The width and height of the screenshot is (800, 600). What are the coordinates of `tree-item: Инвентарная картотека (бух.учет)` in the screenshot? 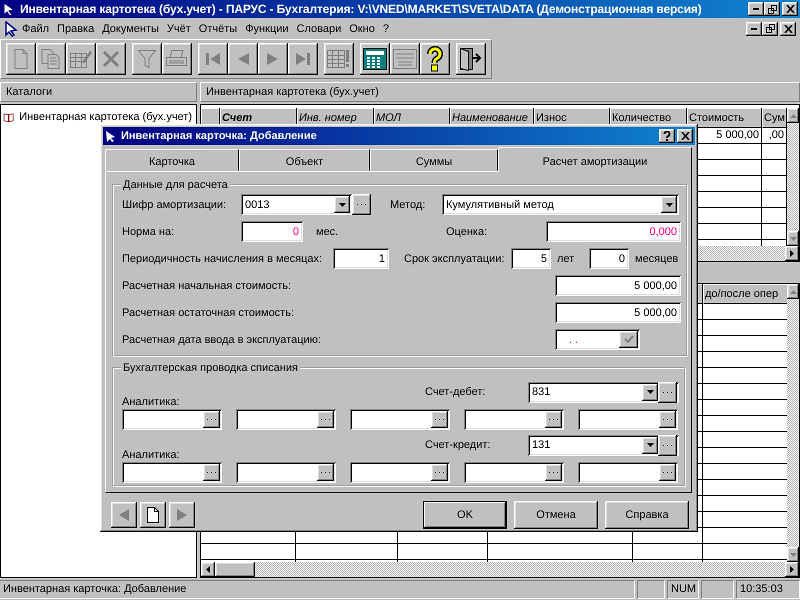 It's located at (105, 117).